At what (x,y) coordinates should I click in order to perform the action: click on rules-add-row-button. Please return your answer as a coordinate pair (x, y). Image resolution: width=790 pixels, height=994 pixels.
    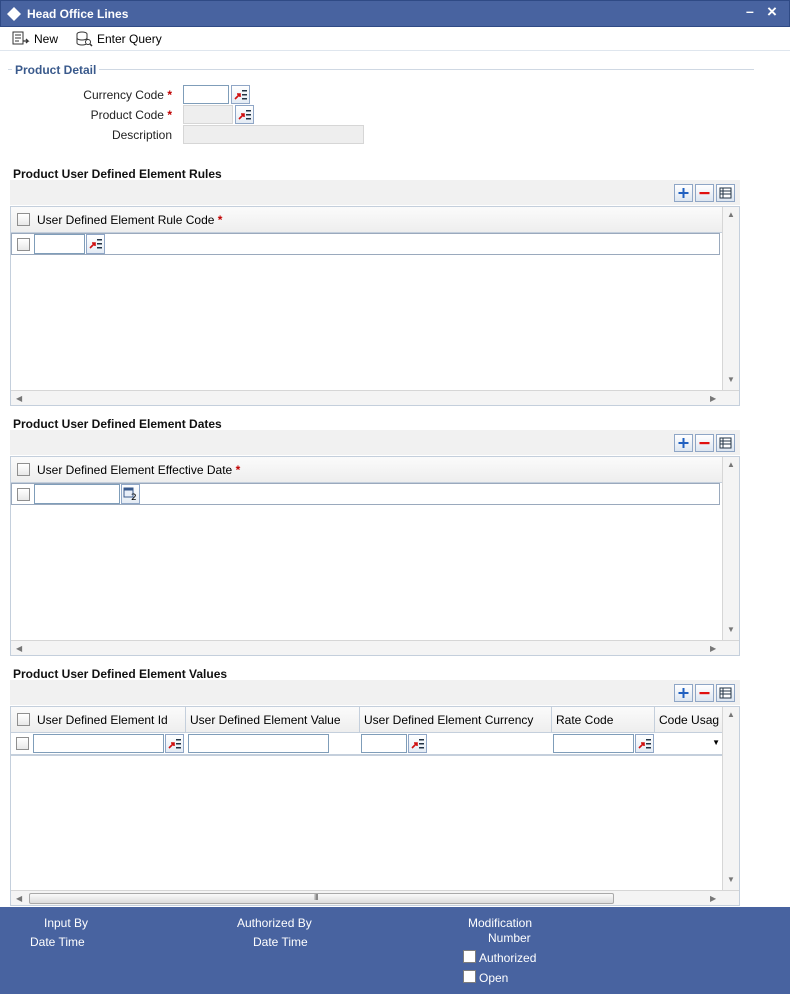
    Looking at the image, I should click on (683, 193).